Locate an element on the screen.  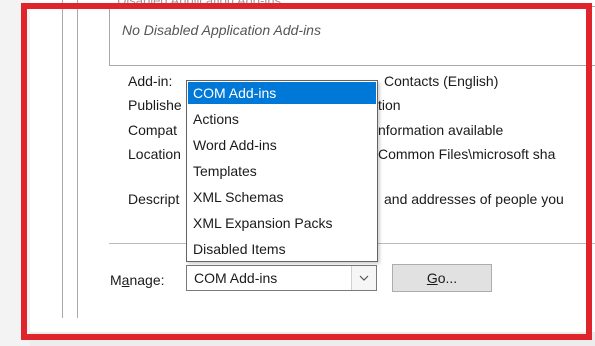
dropdown-option-templates: Templates is located at coordinates (282, 171).